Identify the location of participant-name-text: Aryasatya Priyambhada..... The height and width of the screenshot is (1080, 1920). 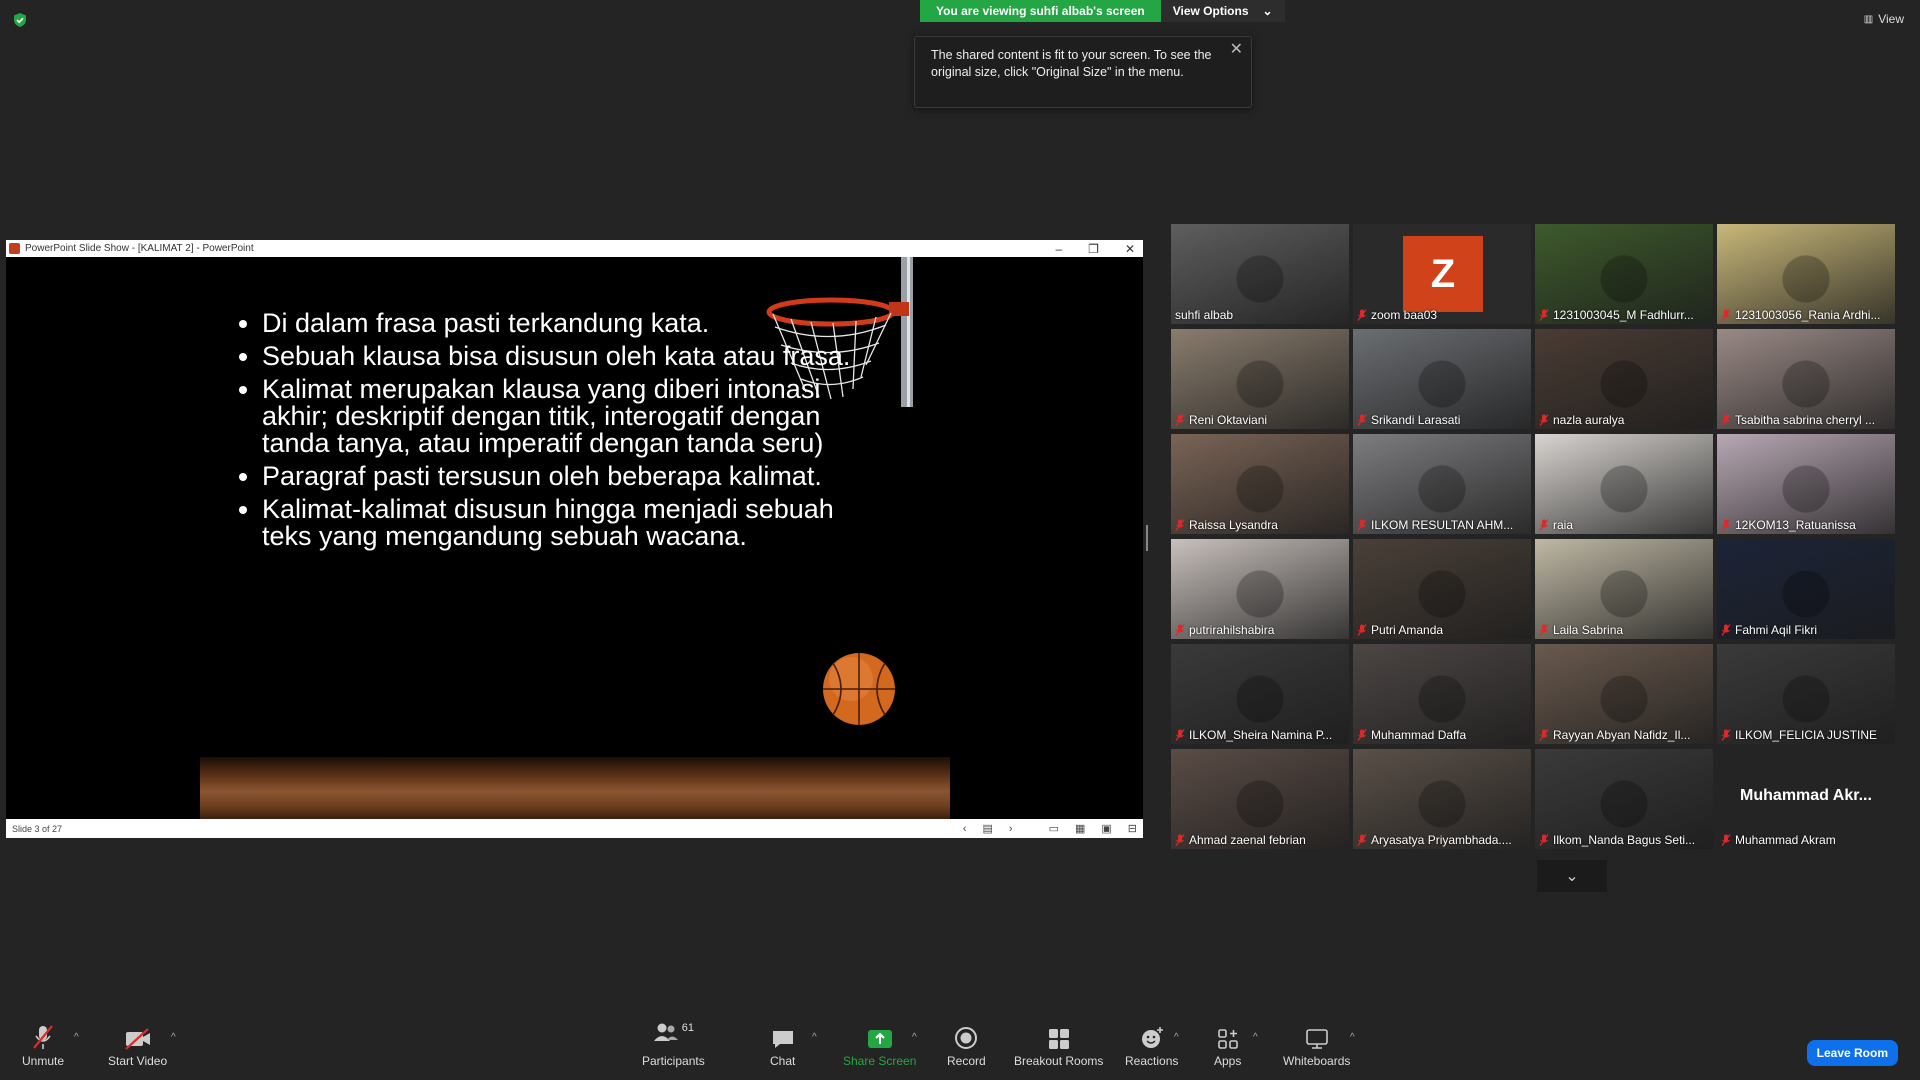
(1441, 840).